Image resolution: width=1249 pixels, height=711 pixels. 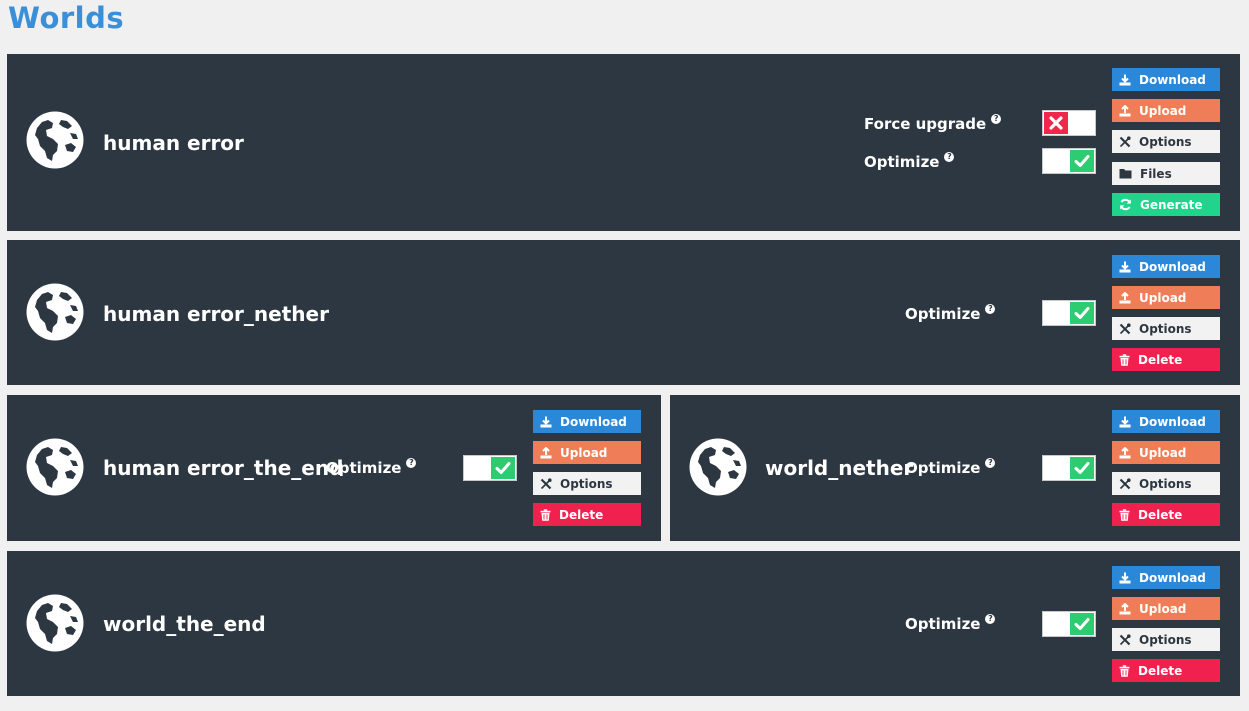 I want to click on generate-button: Generate, so click(x=1166, y=204).